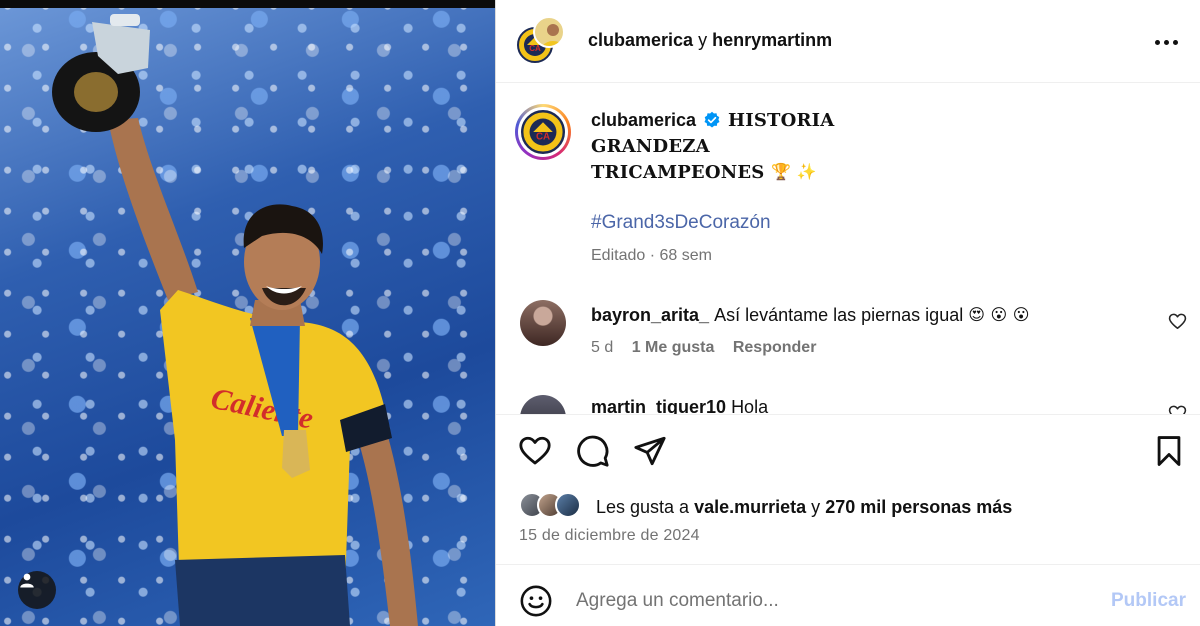 Image resolution: width=1200 pixels, height=626 pixels. I want to click on caption-meta: Editado · 68 sem, so click(651, 256).